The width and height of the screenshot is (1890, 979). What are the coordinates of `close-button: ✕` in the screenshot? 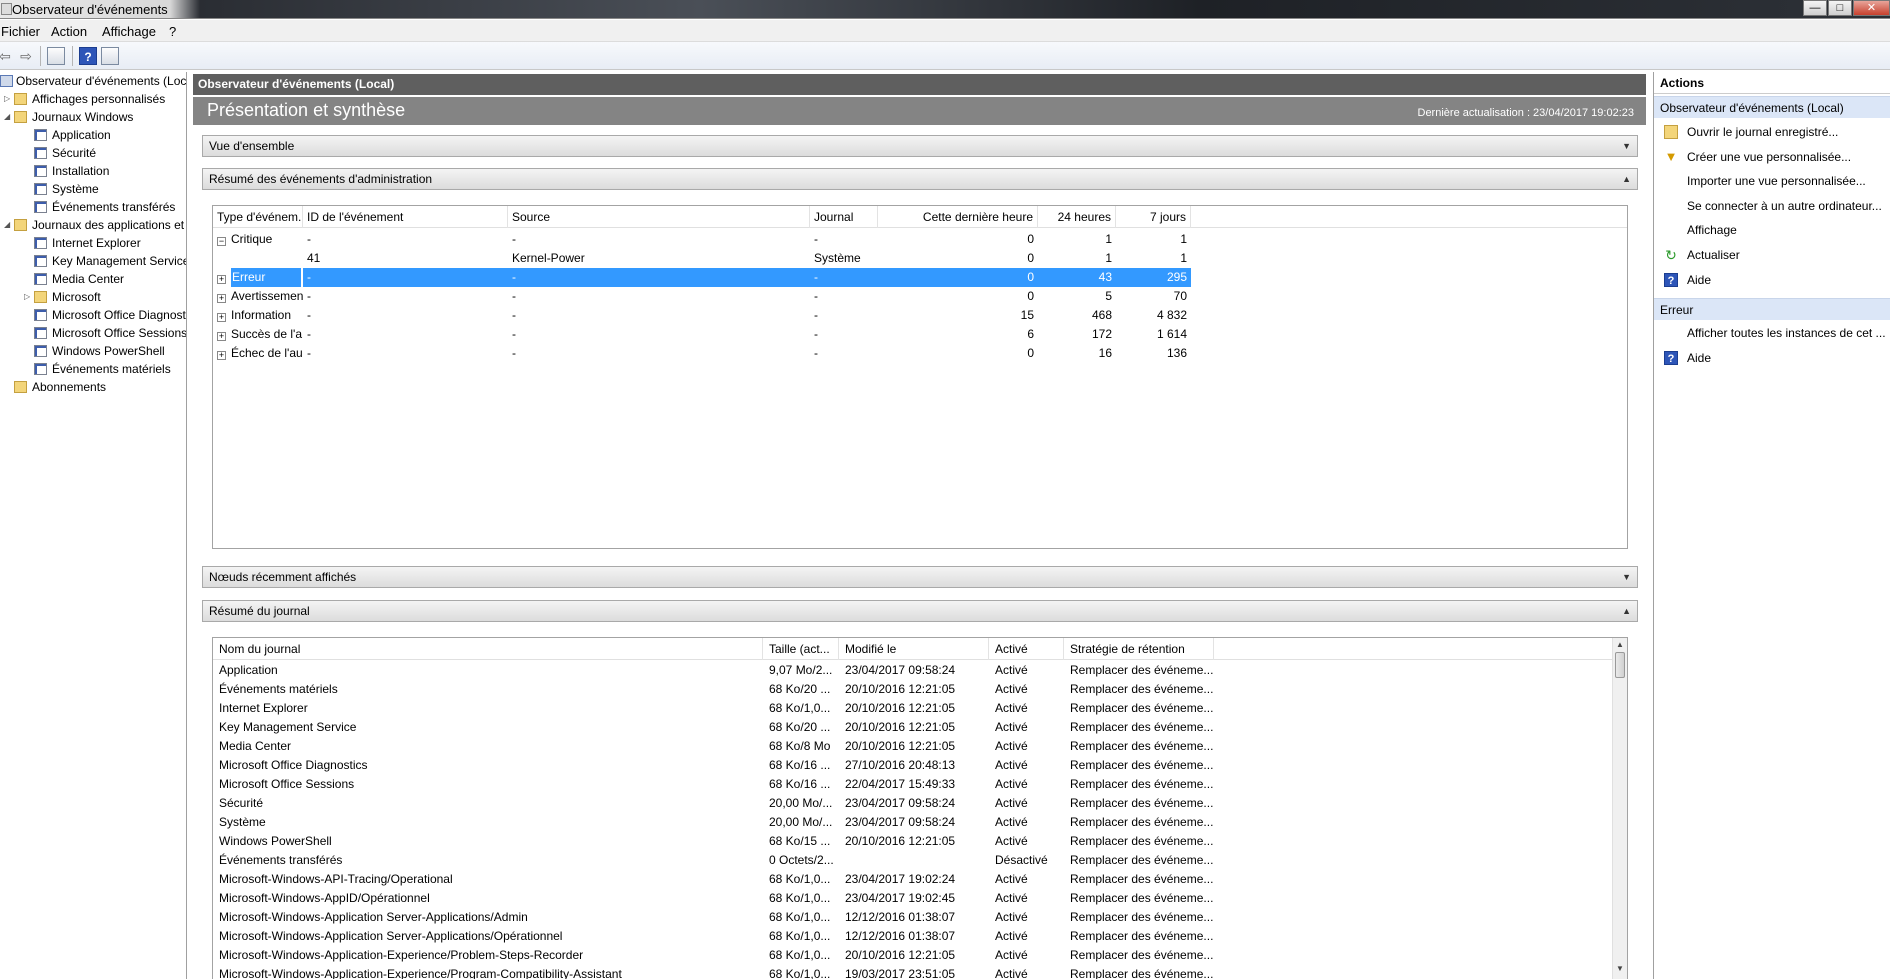 It's located at (1871, 8).